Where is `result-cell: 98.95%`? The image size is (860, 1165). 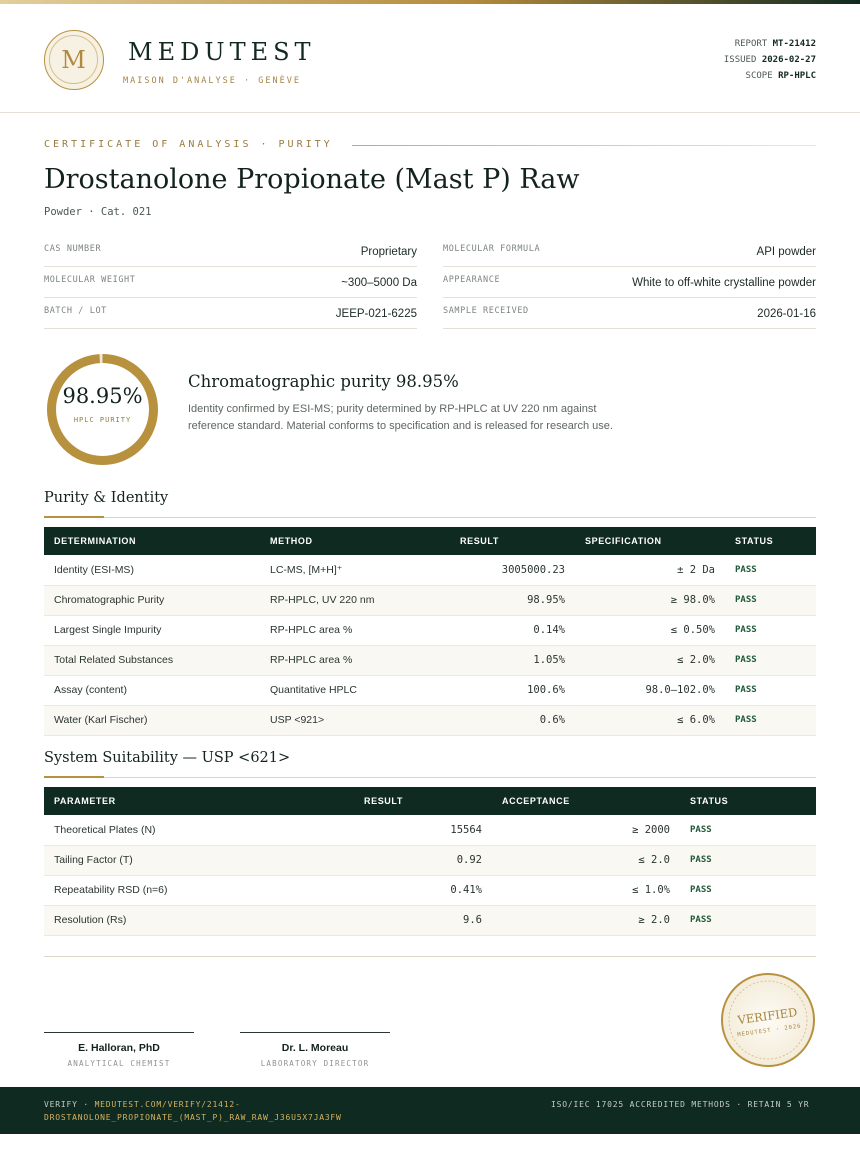
result-cell: 98.95% is located at coordinates (512, 600).